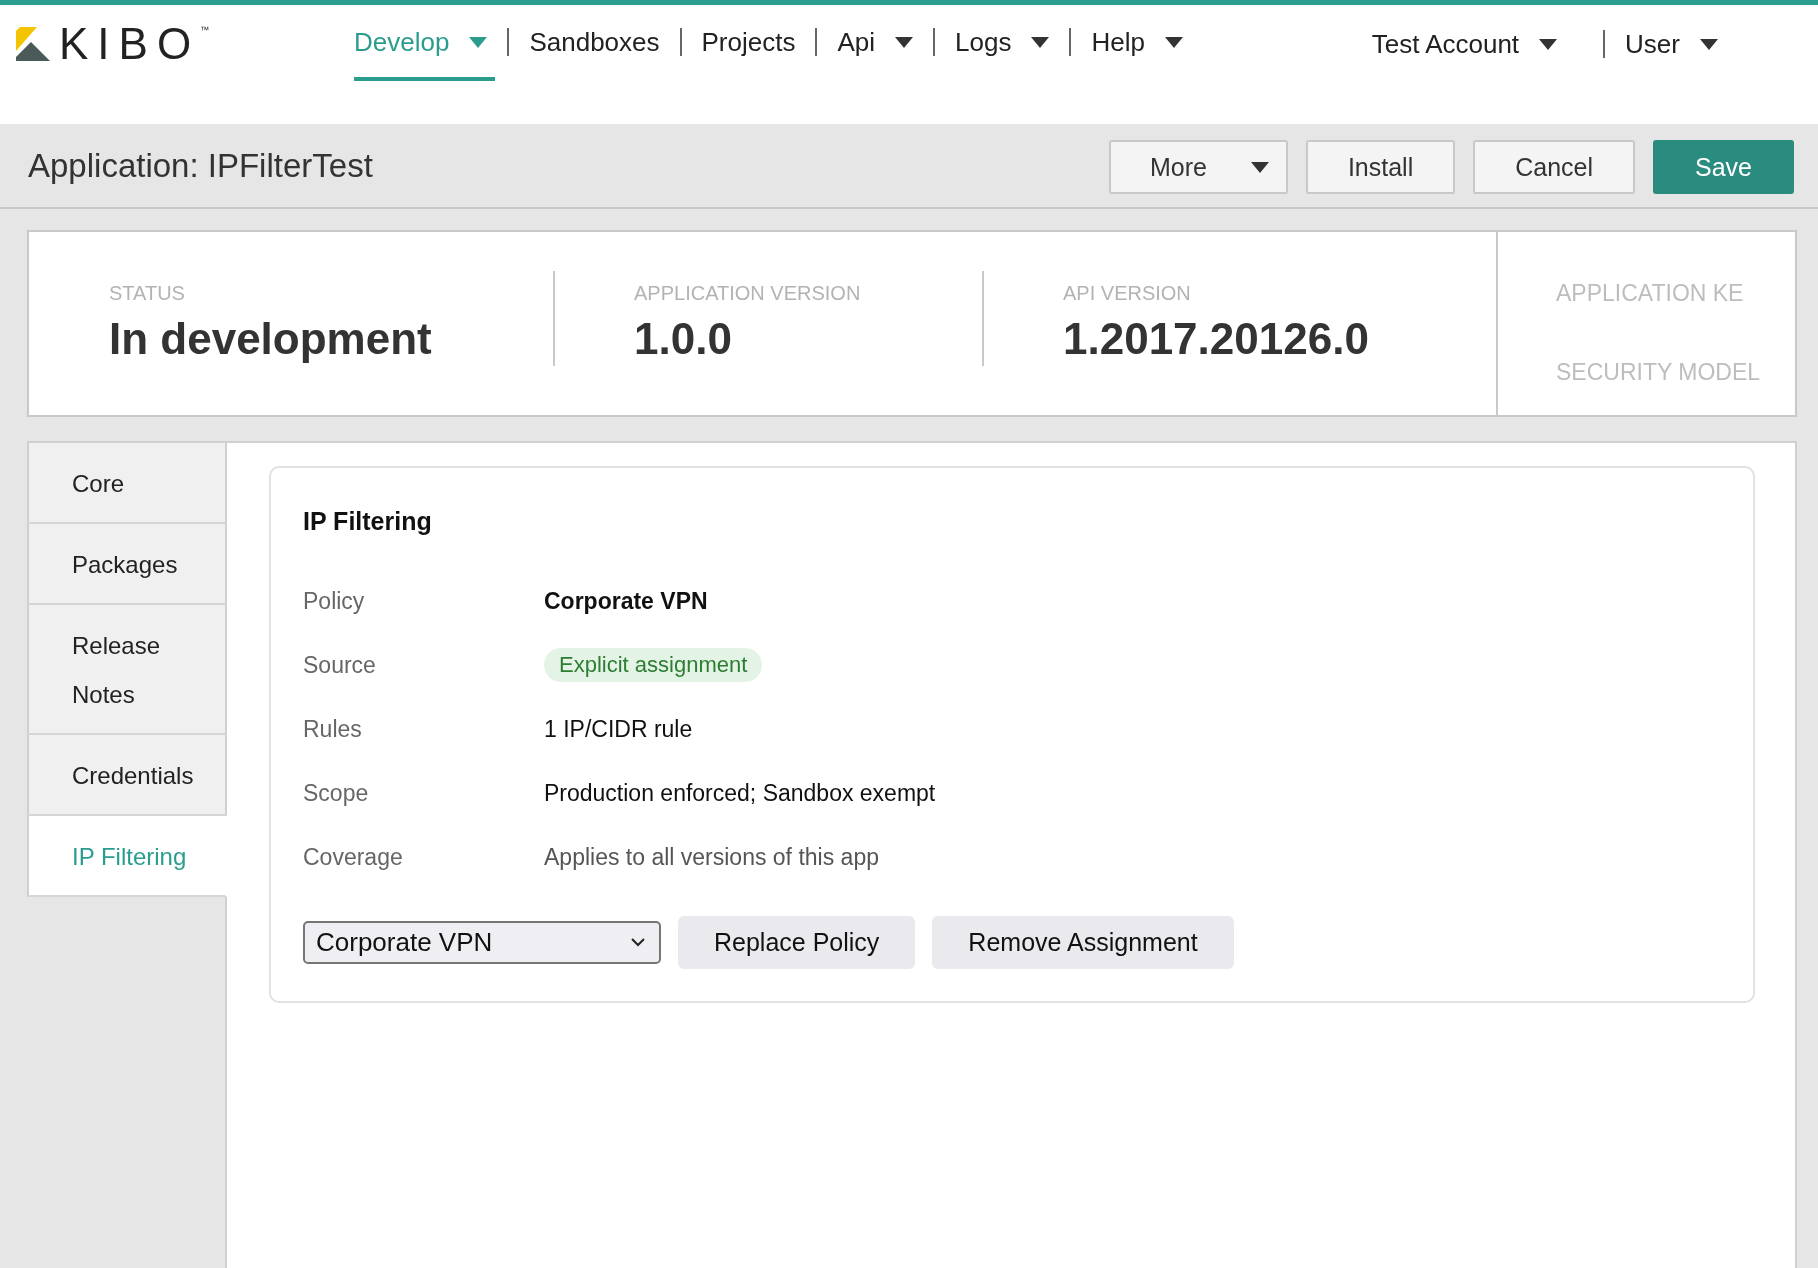 The width and height of the screenshot is (1818, 1268). I want to click on save-button: Save, so click(1723, 167).